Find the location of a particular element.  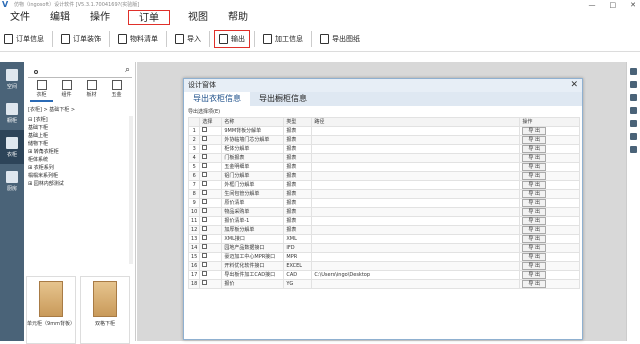

menu-operate: 操作 is located at coordinates (100, 17).